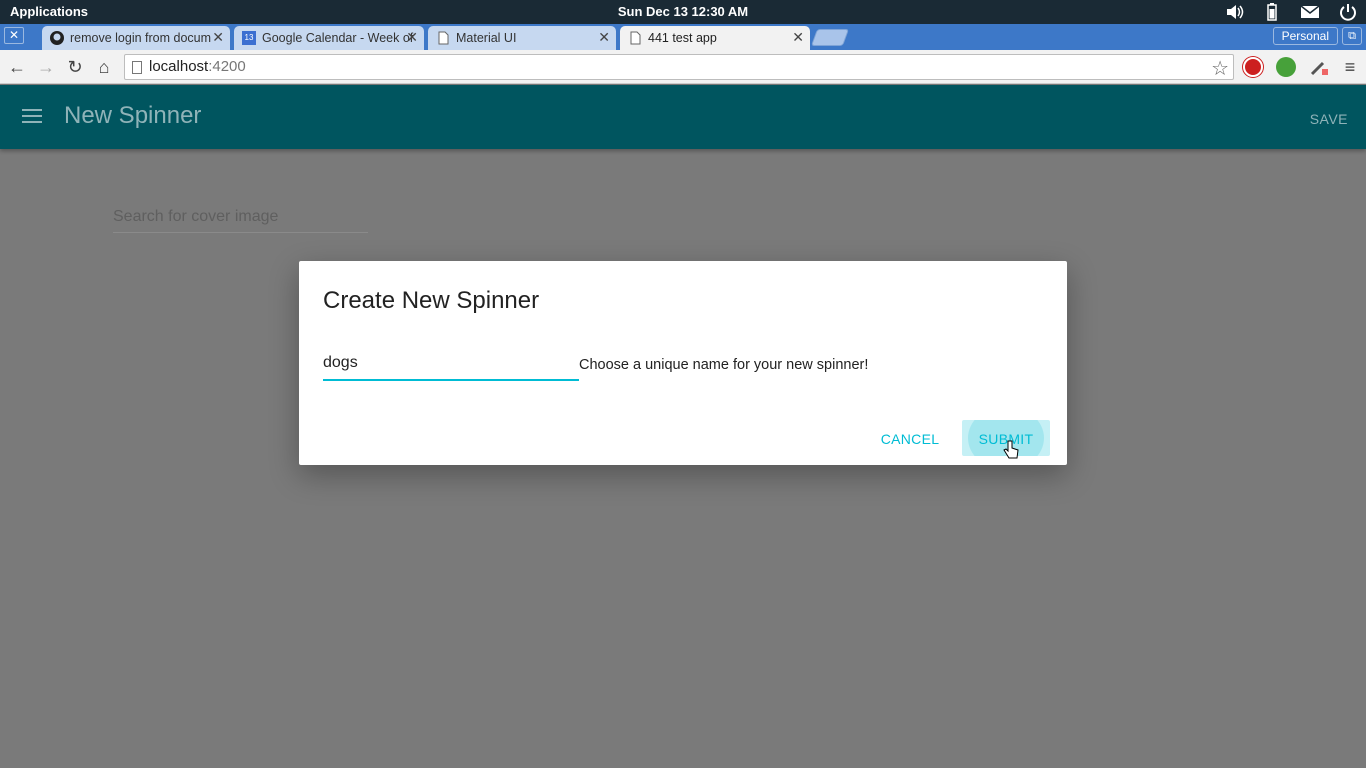  I want to click on cover-image-search-input: Search for cover image, so click(240, 220).